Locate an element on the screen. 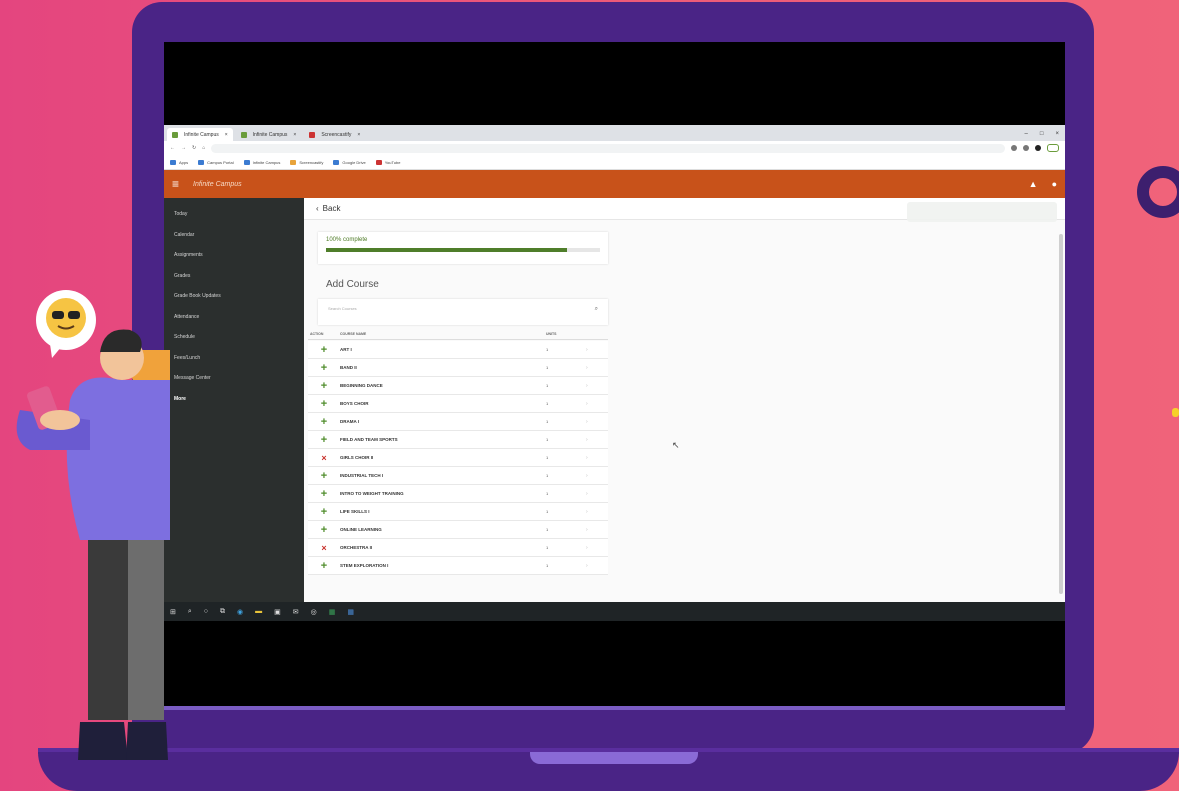 This screenshot has height=791, width=1179. course-cell: LIFE SKILLS I is located at coordinates (415, 511).